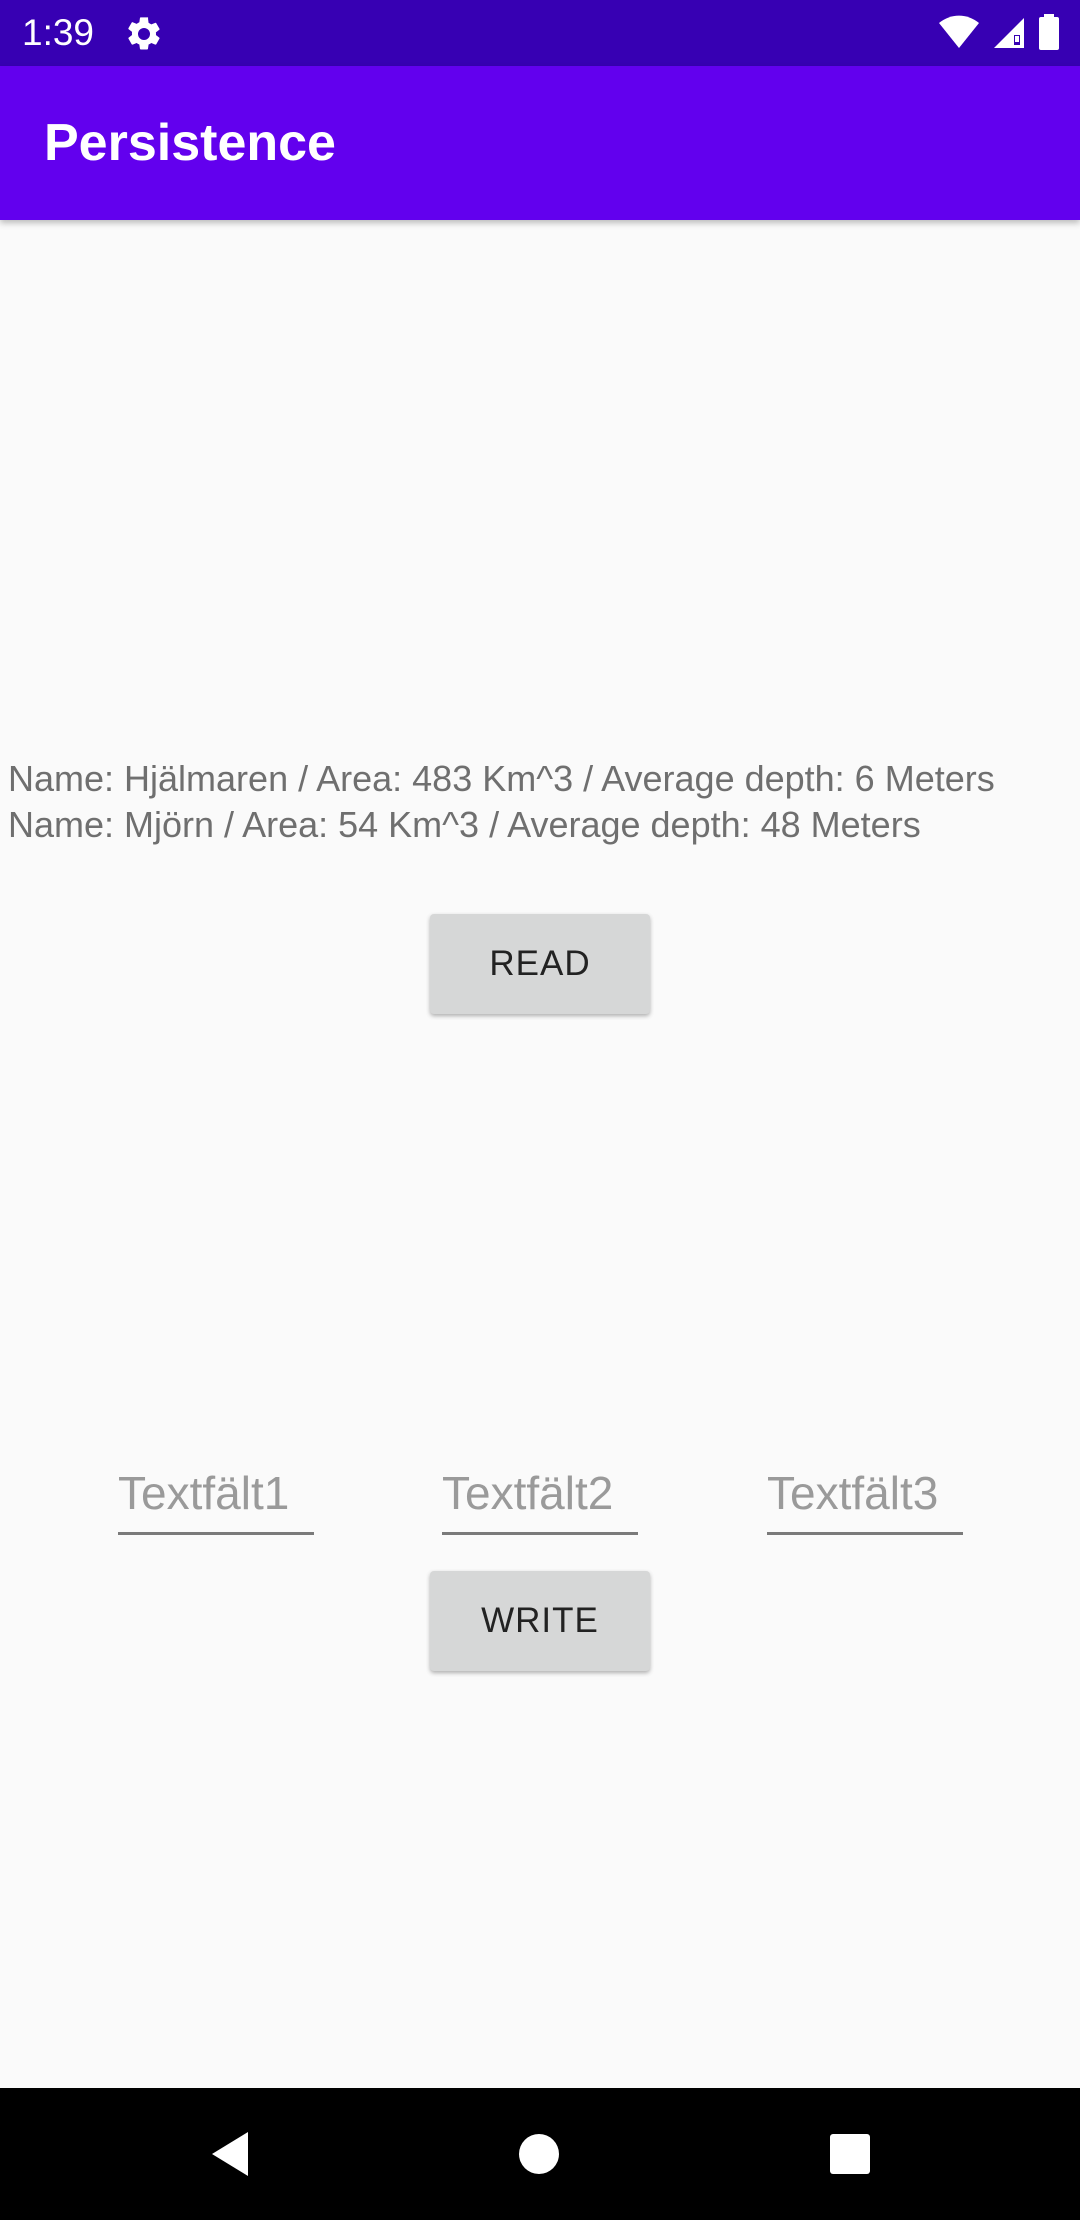 The height and width of the screenshot is (2220, 1080). I want to click on status-icons, so click(999, 34).